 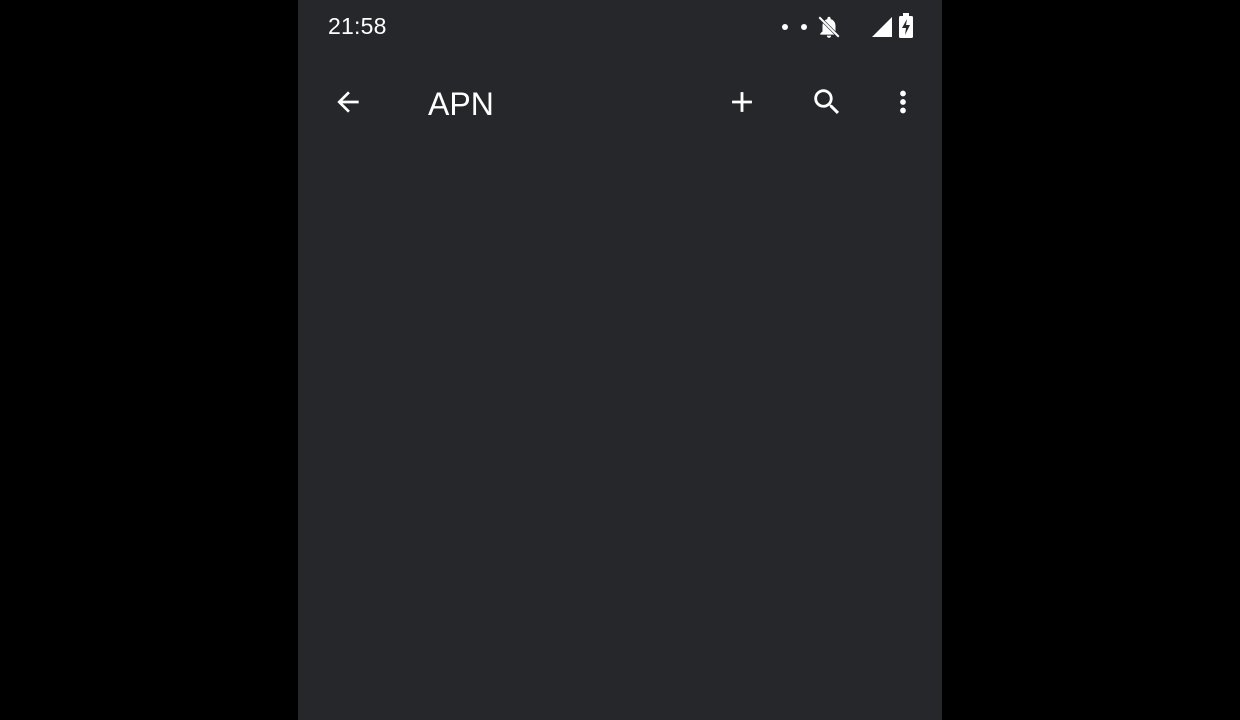 I want to click on search-button, so click(x=827, y=104).